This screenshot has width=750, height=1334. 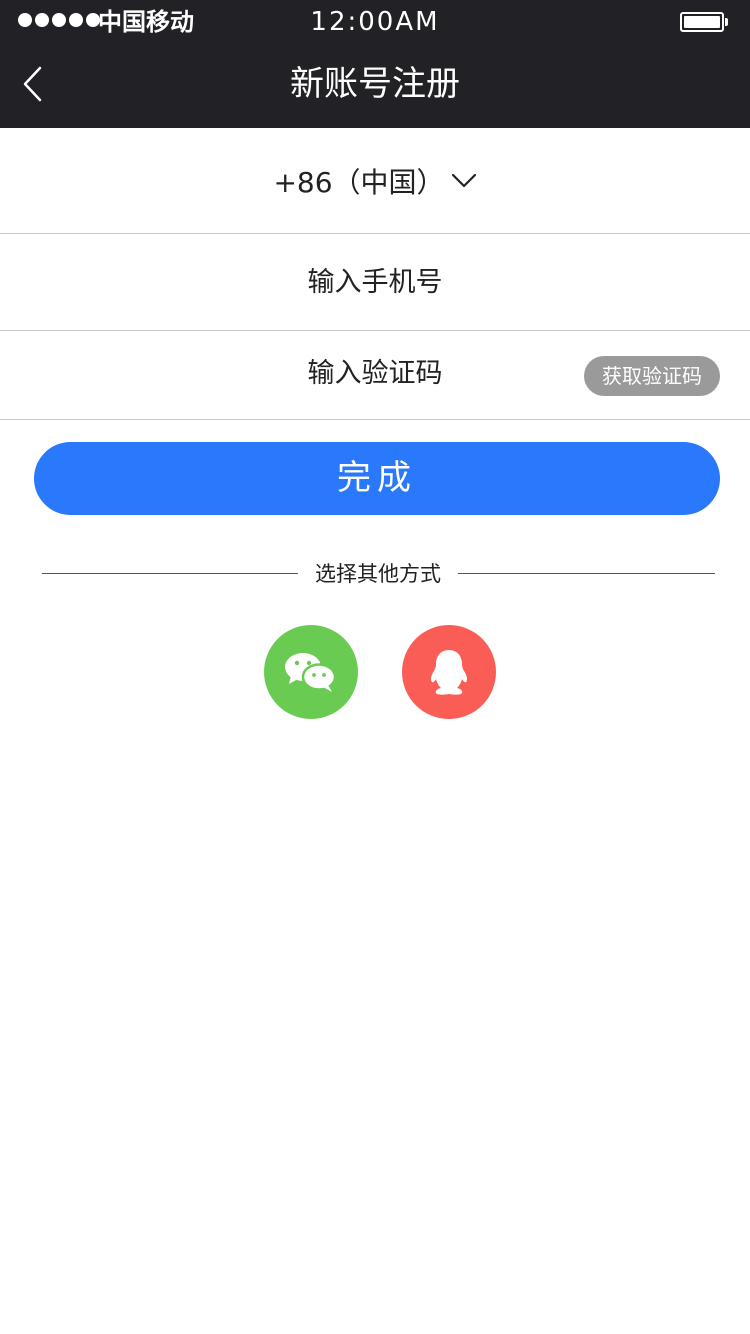 What do you see at coordinates (375, 84) in the screenshot?
I see `page-title: 新账号注册` at bounding box center [375, 84].